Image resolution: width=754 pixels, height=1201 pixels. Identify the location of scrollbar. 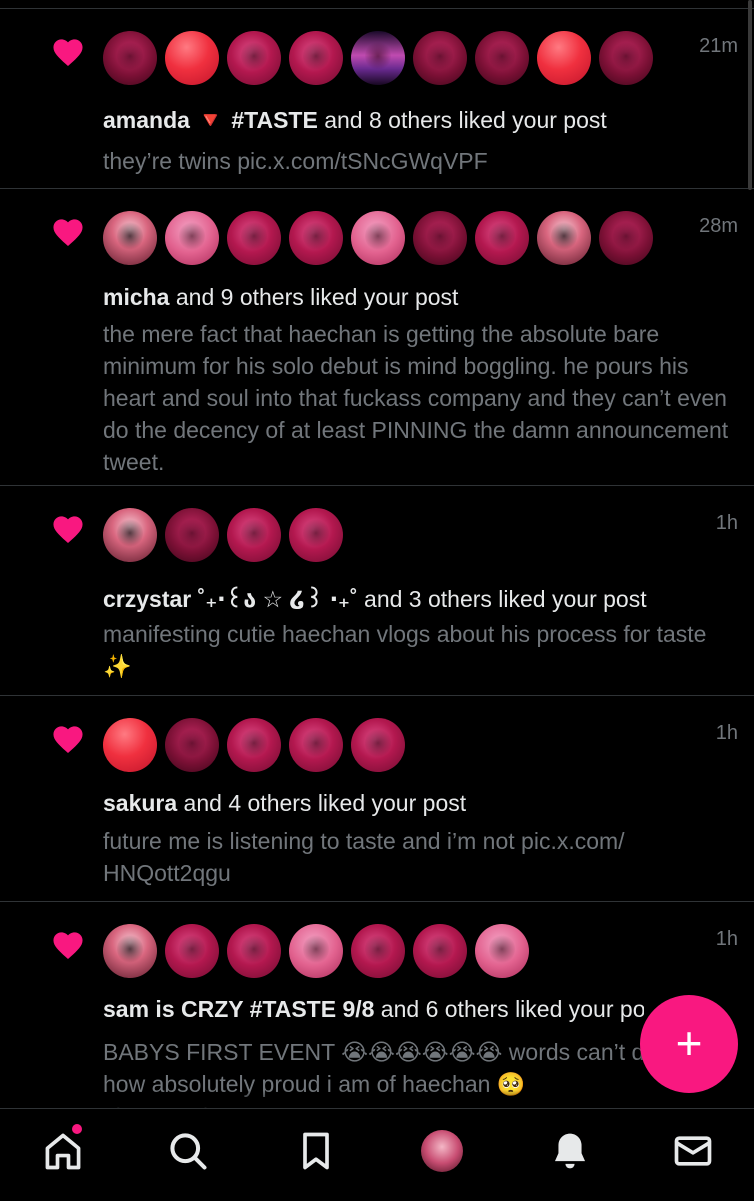
(750, 95).